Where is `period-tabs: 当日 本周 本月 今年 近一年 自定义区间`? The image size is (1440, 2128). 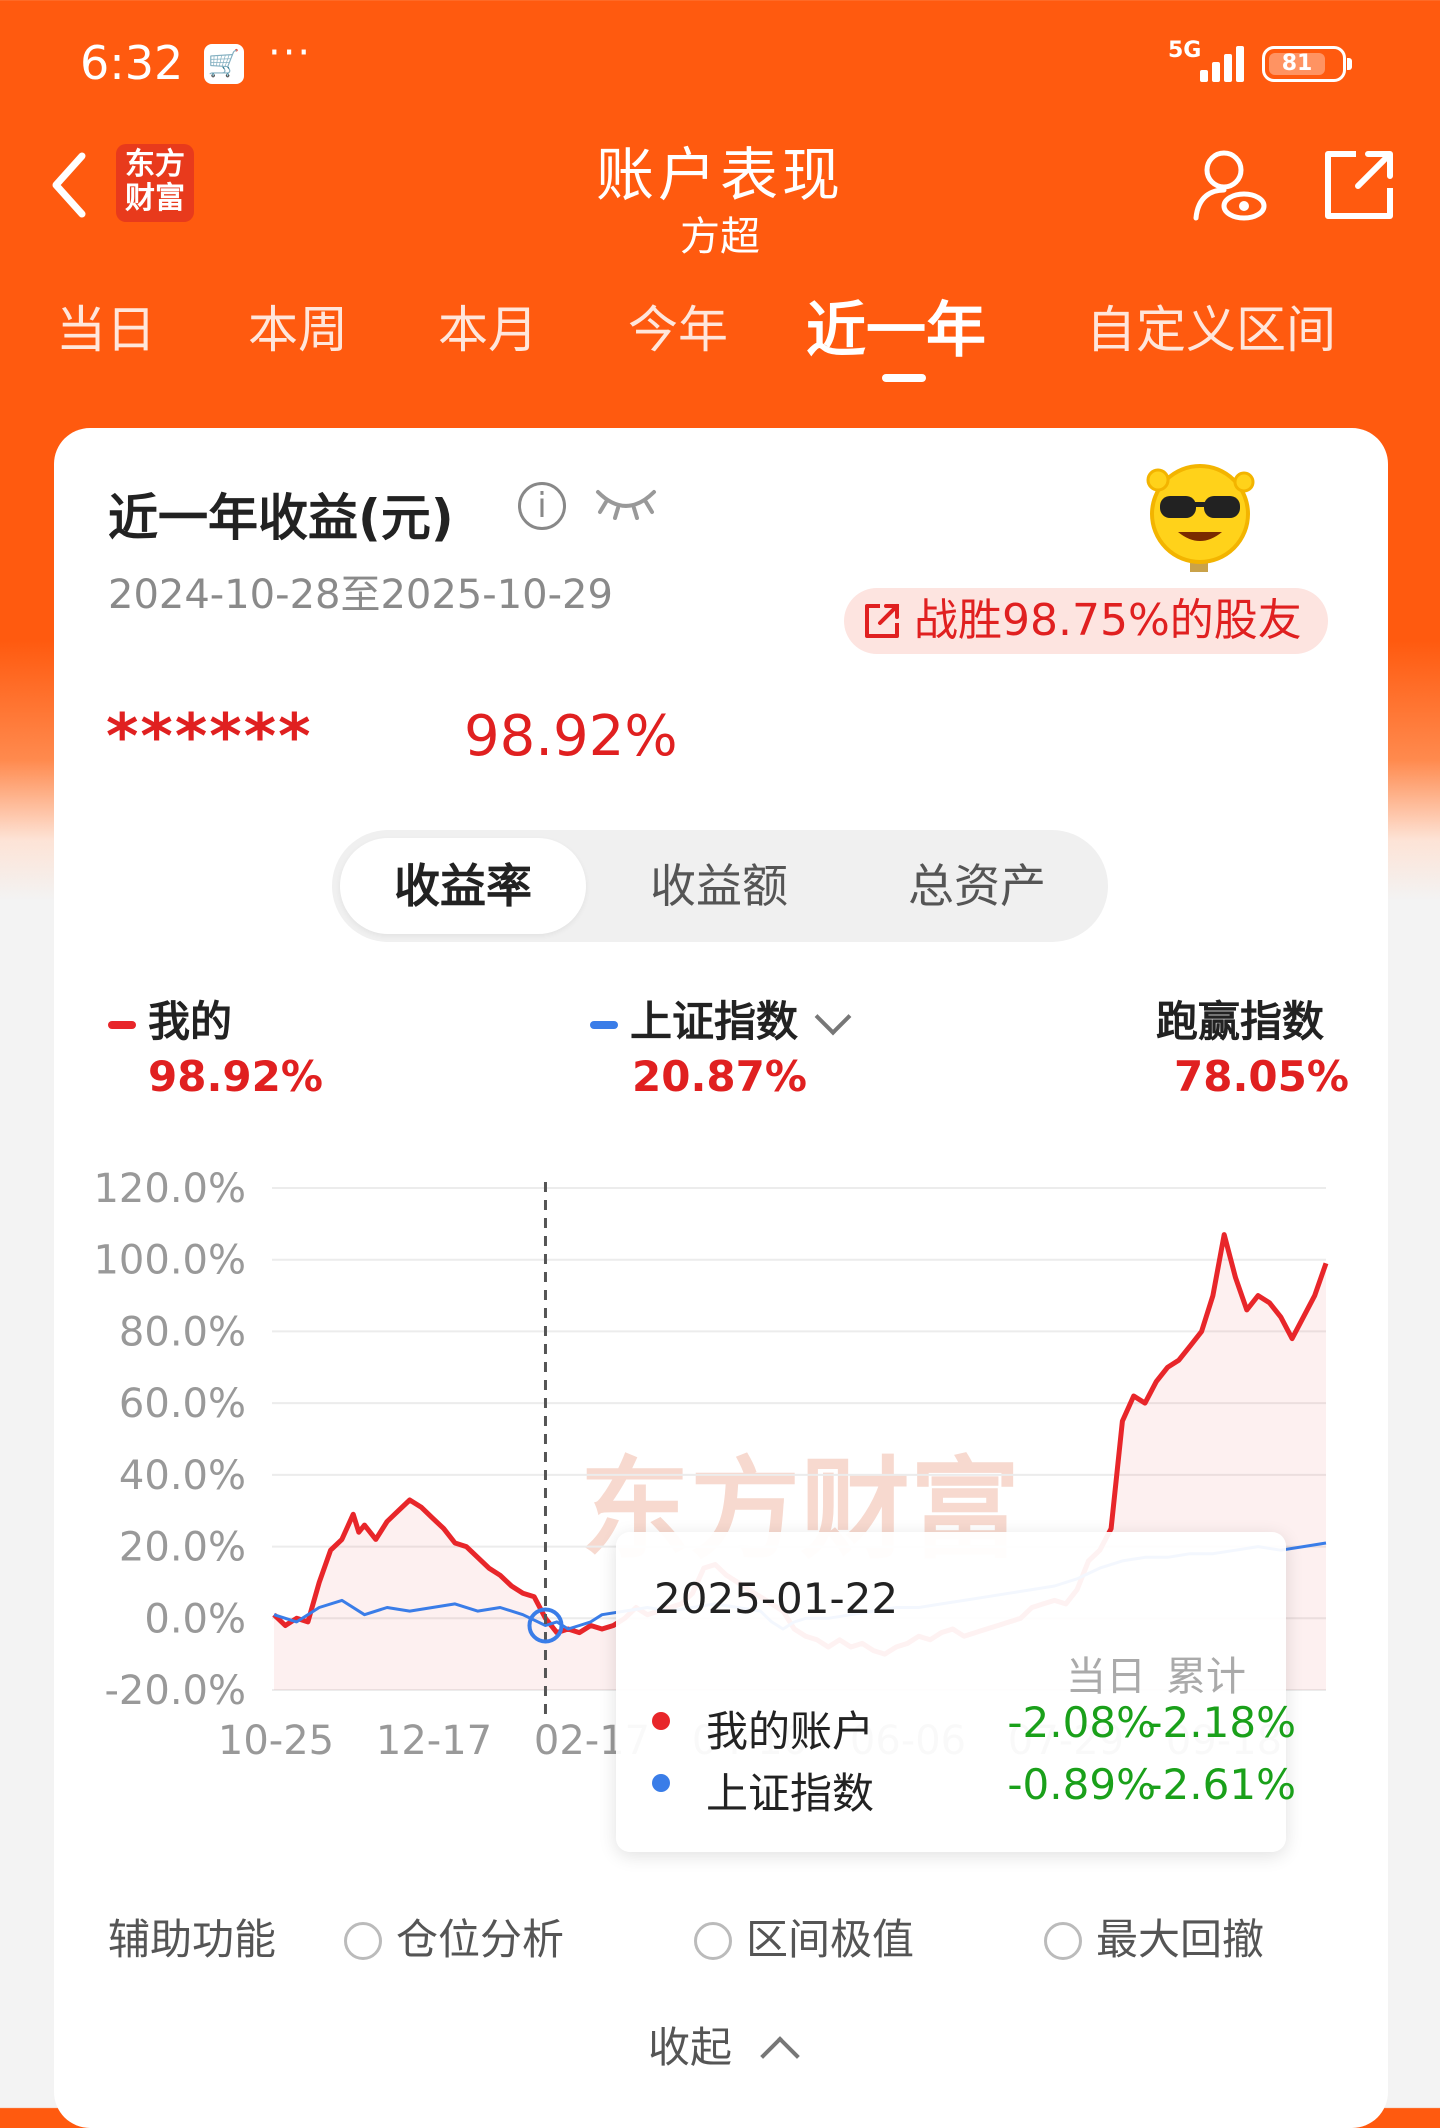 period-tabs: 当日 本周 本月 今年 近一年 自定义区间 is located at coordinates (720, 340).